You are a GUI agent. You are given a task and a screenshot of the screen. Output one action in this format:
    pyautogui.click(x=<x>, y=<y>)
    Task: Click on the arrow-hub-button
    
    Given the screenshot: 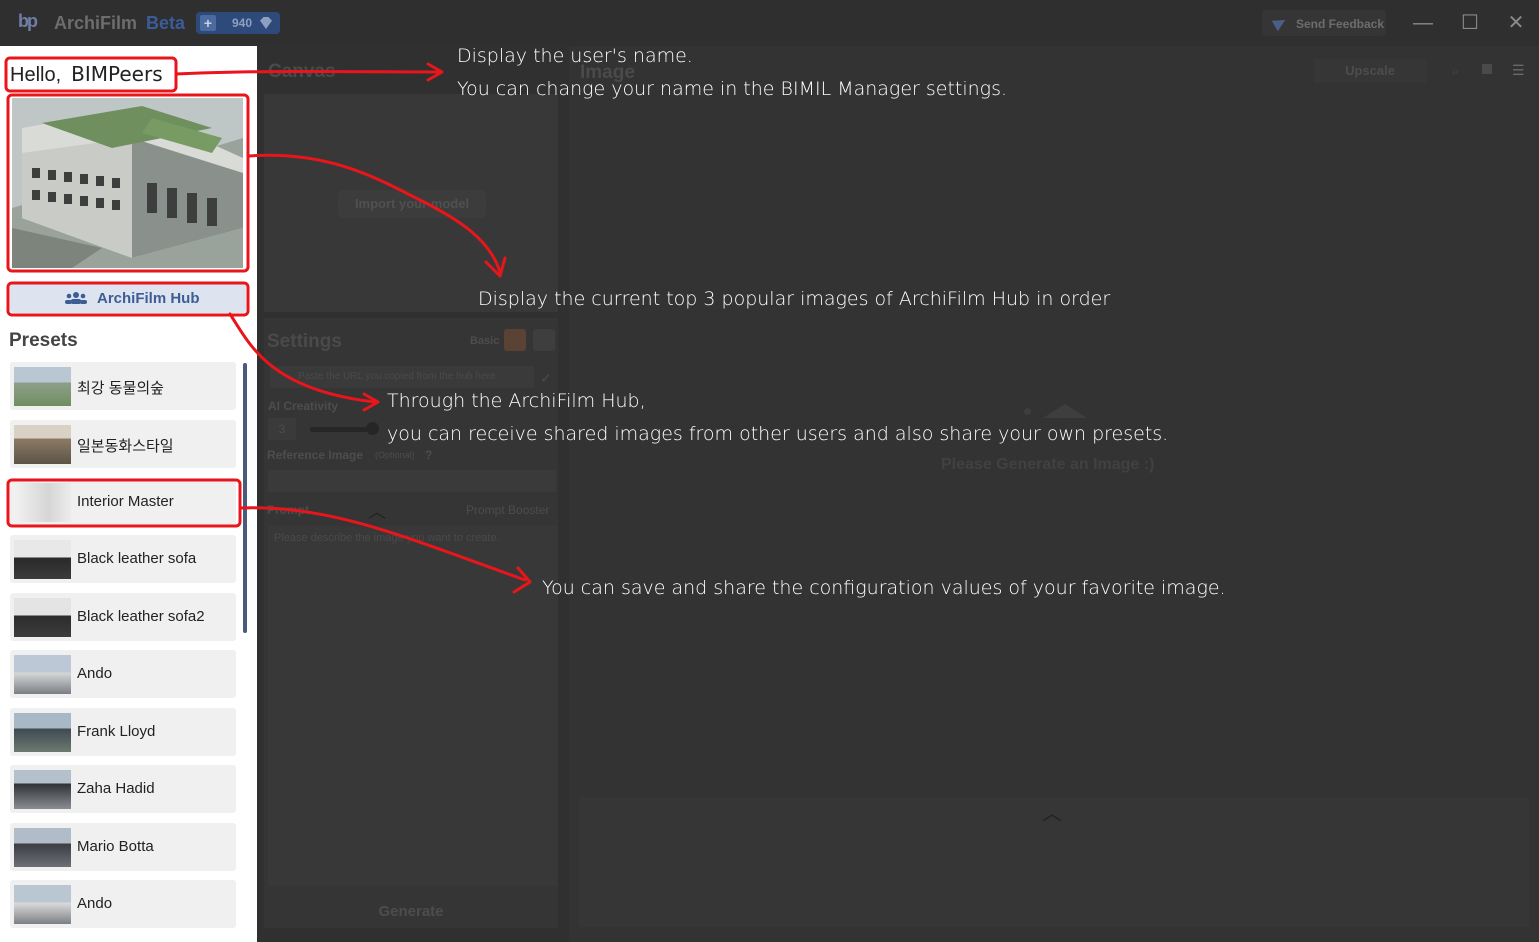 What is the action you would take?
    pyautogui.click(x=302, y=358)
    